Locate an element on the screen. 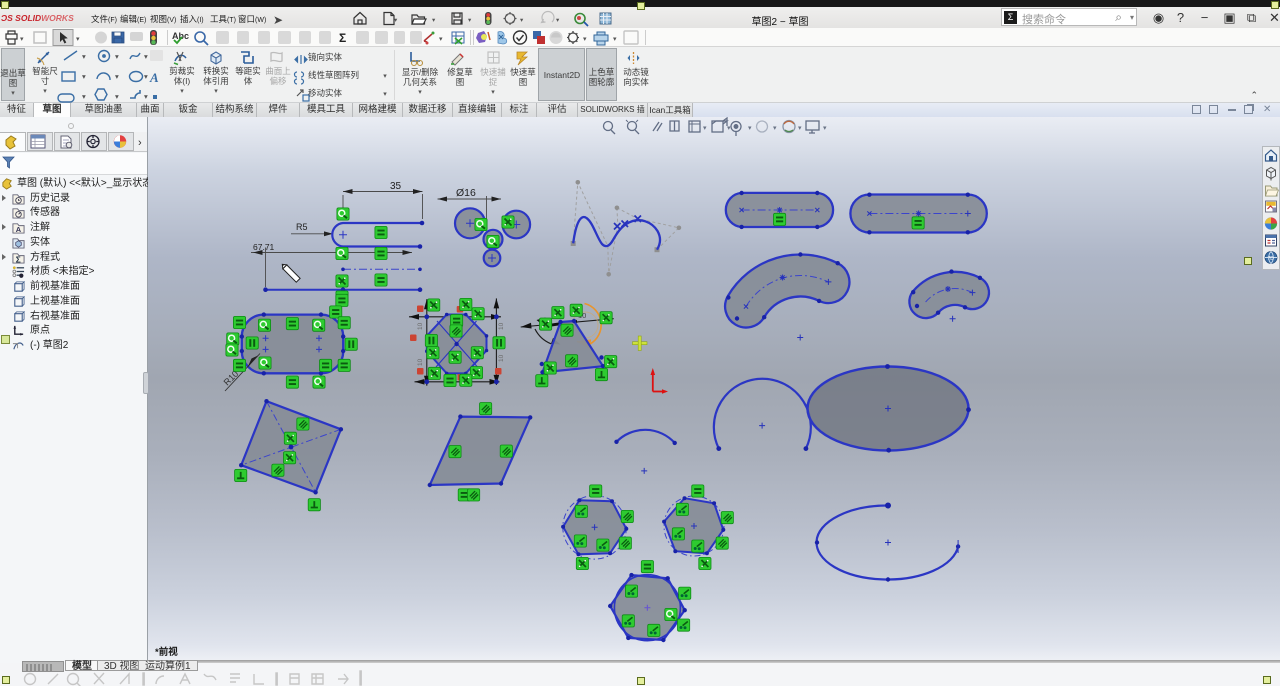  svg-text: 35 is located at coordinates (396, 186).